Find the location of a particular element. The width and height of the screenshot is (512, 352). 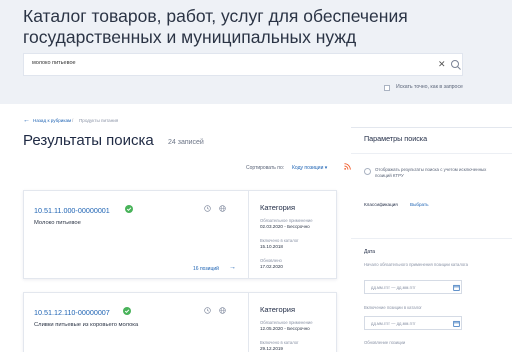

search-icon is located at coordinates (456, 65).